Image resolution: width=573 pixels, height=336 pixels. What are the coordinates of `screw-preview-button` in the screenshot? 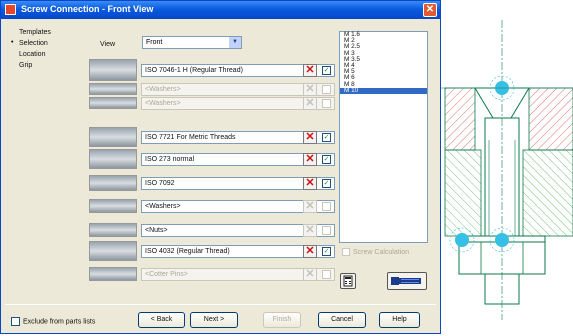 It's located at (407, 281).